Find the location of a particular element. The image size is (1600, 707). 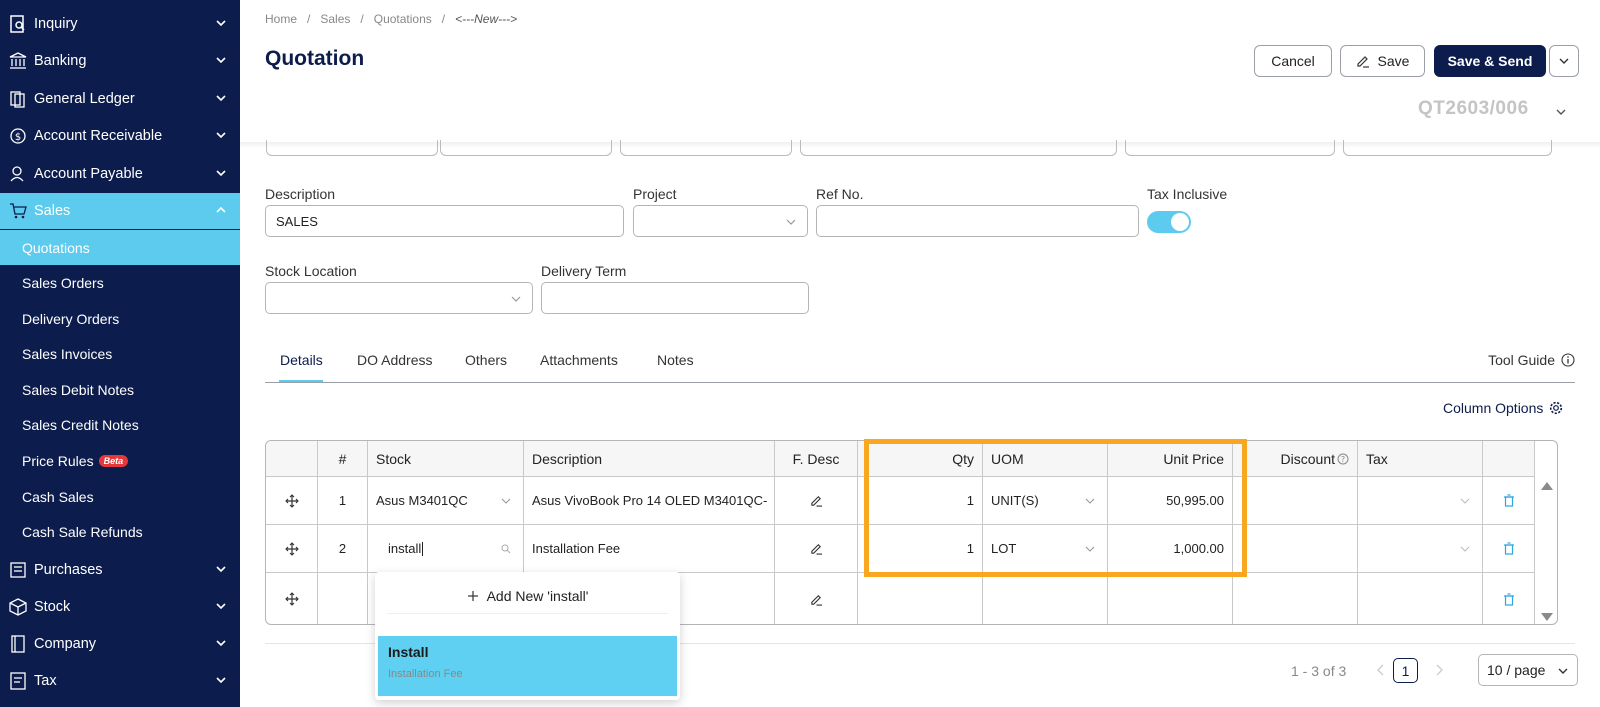

chevron-up-icon is located at coordinates (221, 209).